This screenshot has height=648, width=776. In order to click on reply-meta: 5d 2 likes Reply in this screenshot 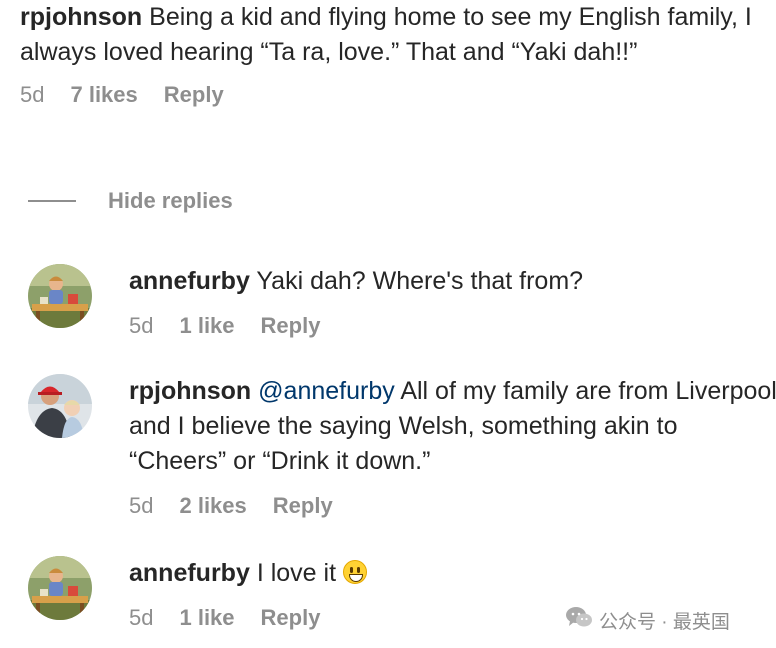, I will do `click(452, 506)`.